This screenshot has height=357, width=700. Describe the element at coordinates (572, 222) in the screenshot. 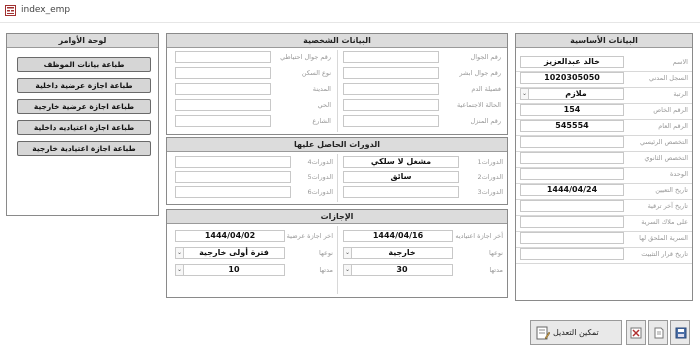

I see `company-roster-field` at that location.